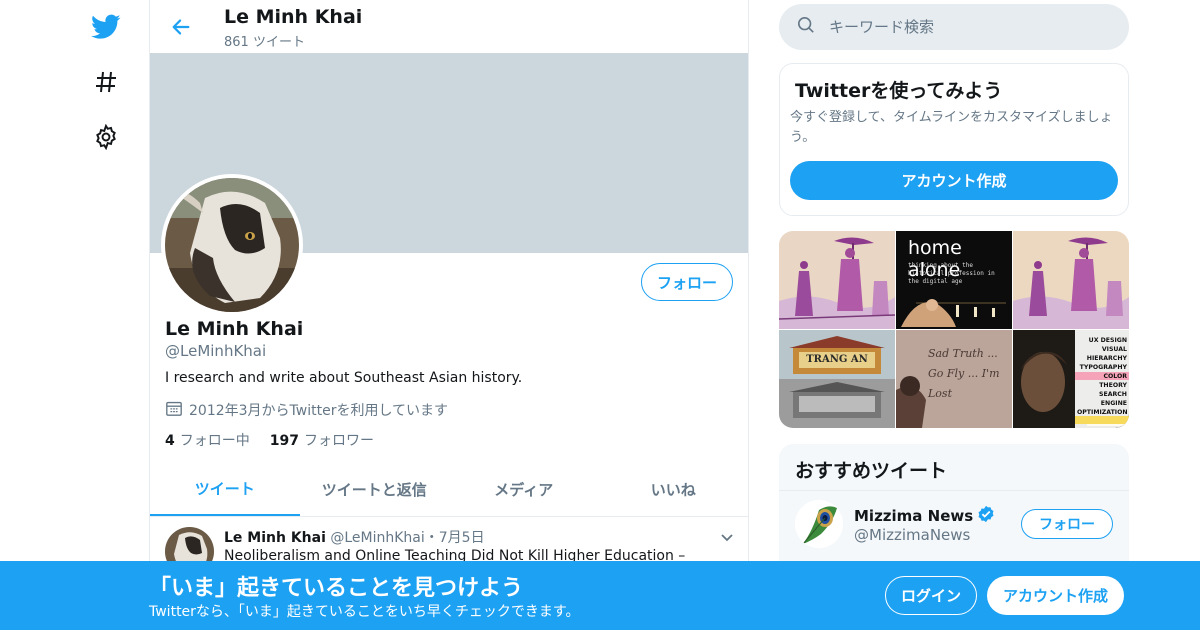 The image size is (1200, 630). What do you see at coordinates (1107, 340) in the screenshot?
I see `ux-line: UX DESIGN` at bounding box center [1107, 340].